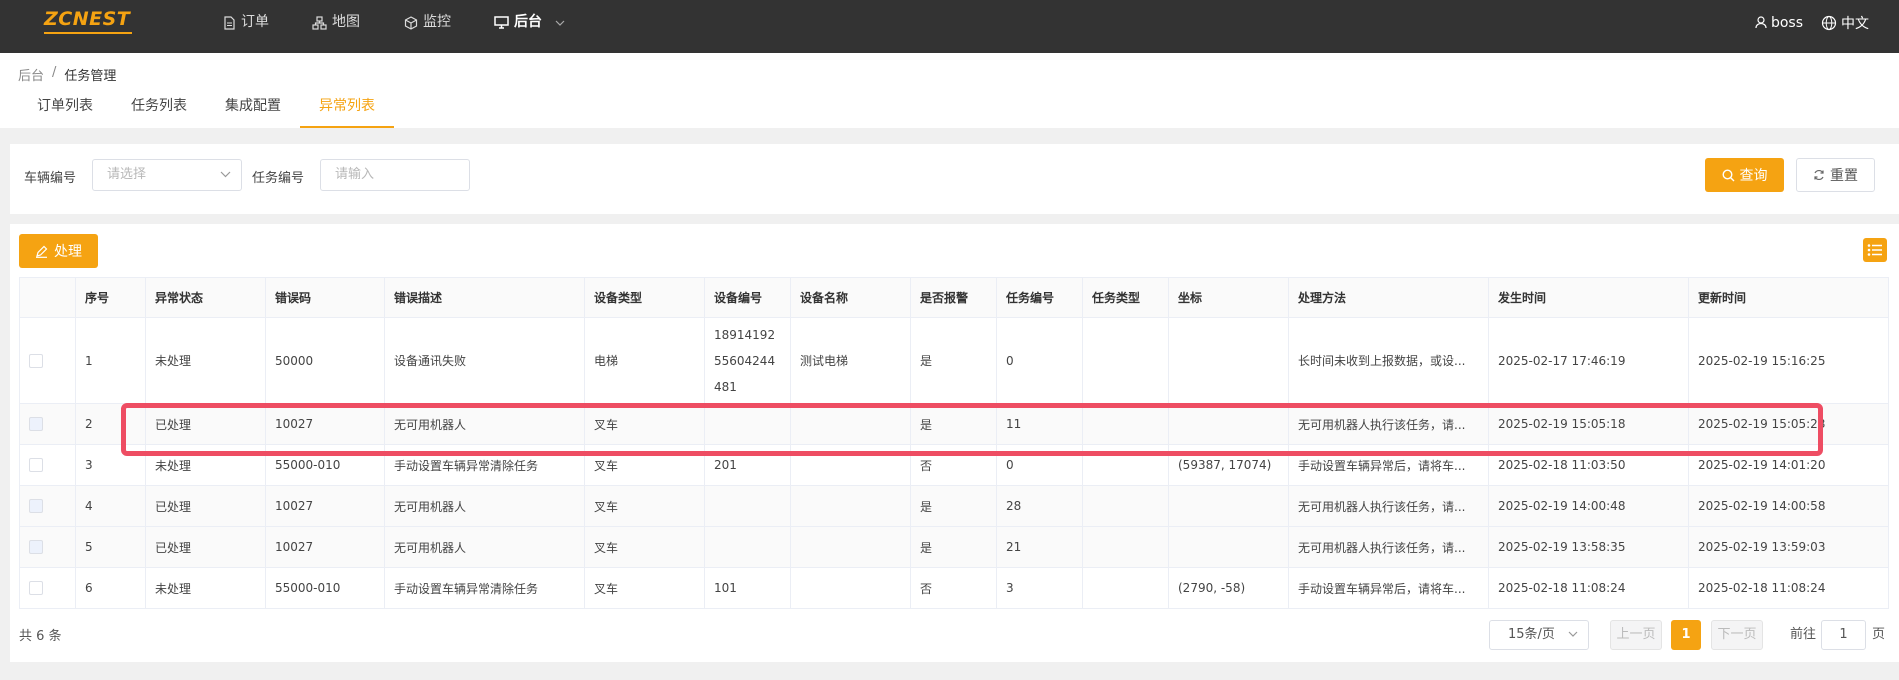 The image size is (1899, 680). I want to click on cell-occur-time: 2025-02-19 15:05:18, so click(1588, 424).